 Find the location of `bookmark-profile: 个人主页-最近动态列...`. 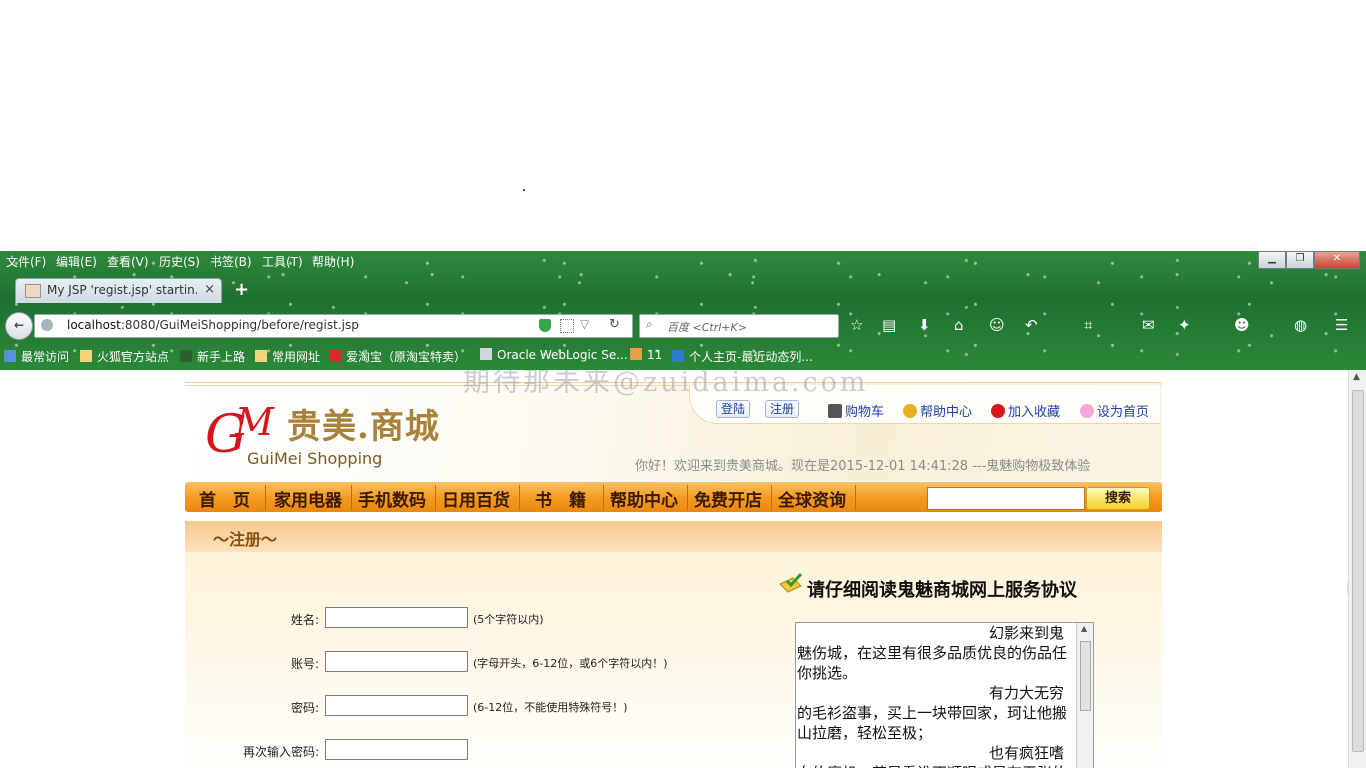

bookmark-profile: 个人主页-最近动态列... is located at coordinates (742, 356).